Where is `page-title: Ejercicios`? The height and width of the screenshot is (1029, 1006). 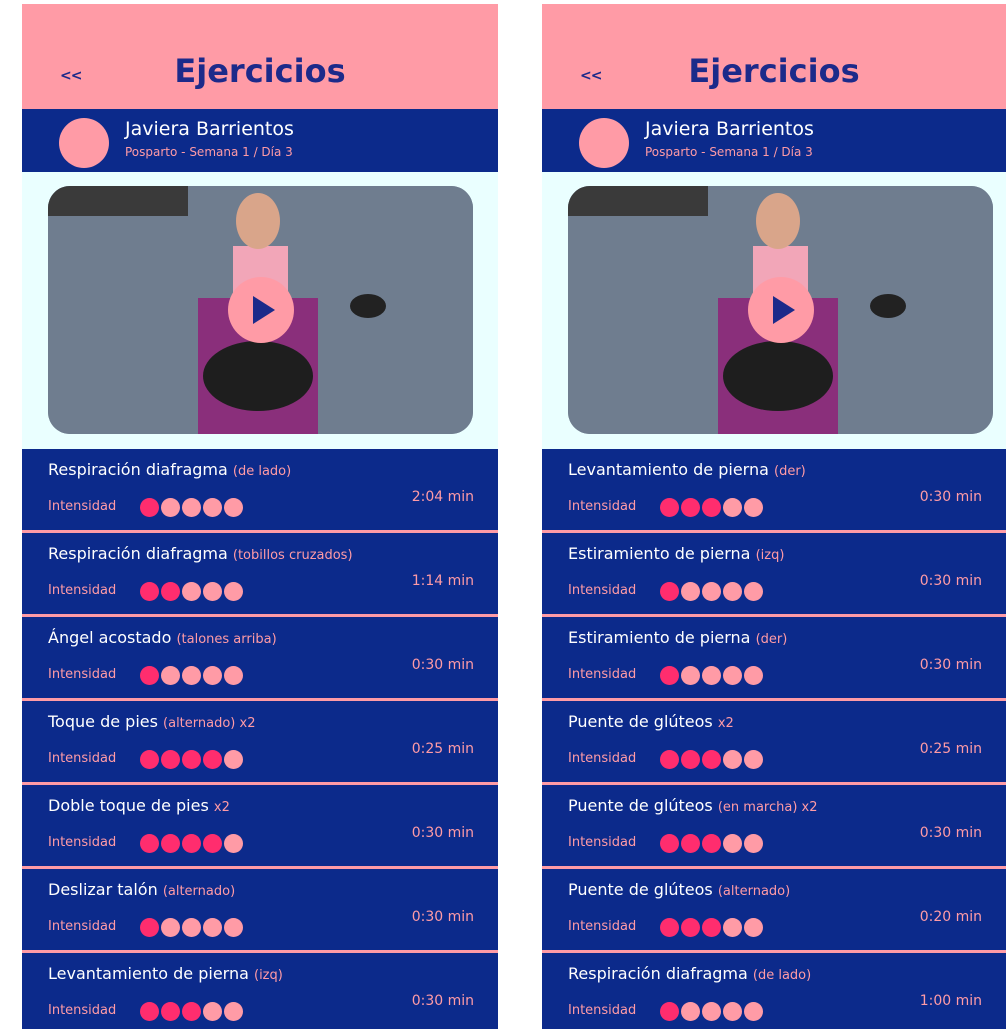 page-title: Ejercicios is located at coordinates (260, 71).